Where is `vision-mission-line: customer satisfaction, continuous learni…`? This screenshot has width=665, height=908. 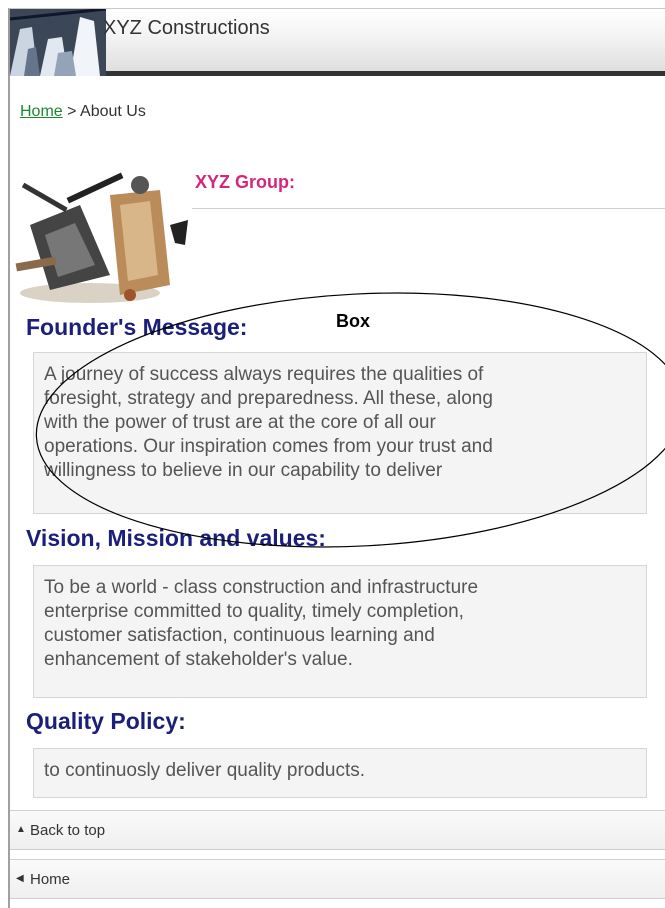
vision-mission-line: customer satisfaction, continuous learni… is located at coordinates (239, 635).